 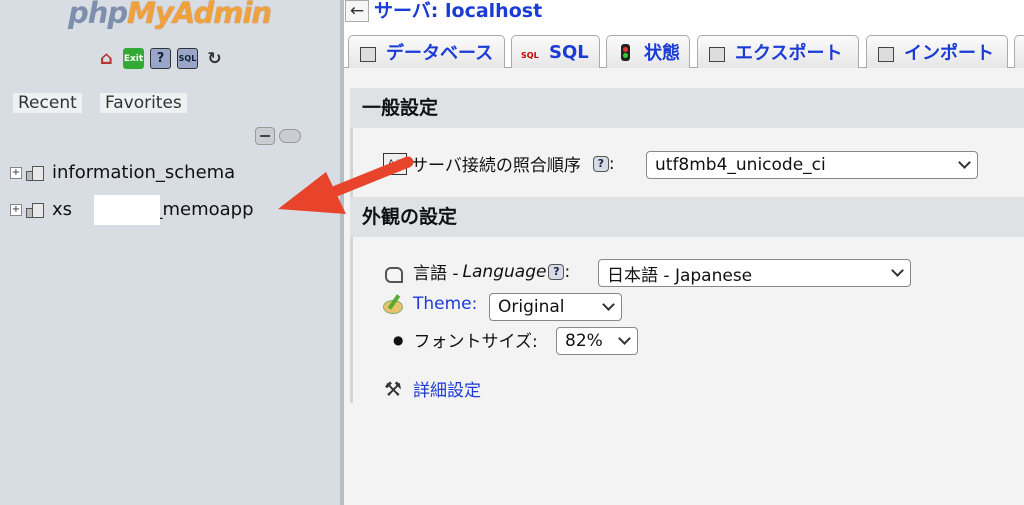 I want to click on home-icon: ⌂, so click(x=106, y=58).